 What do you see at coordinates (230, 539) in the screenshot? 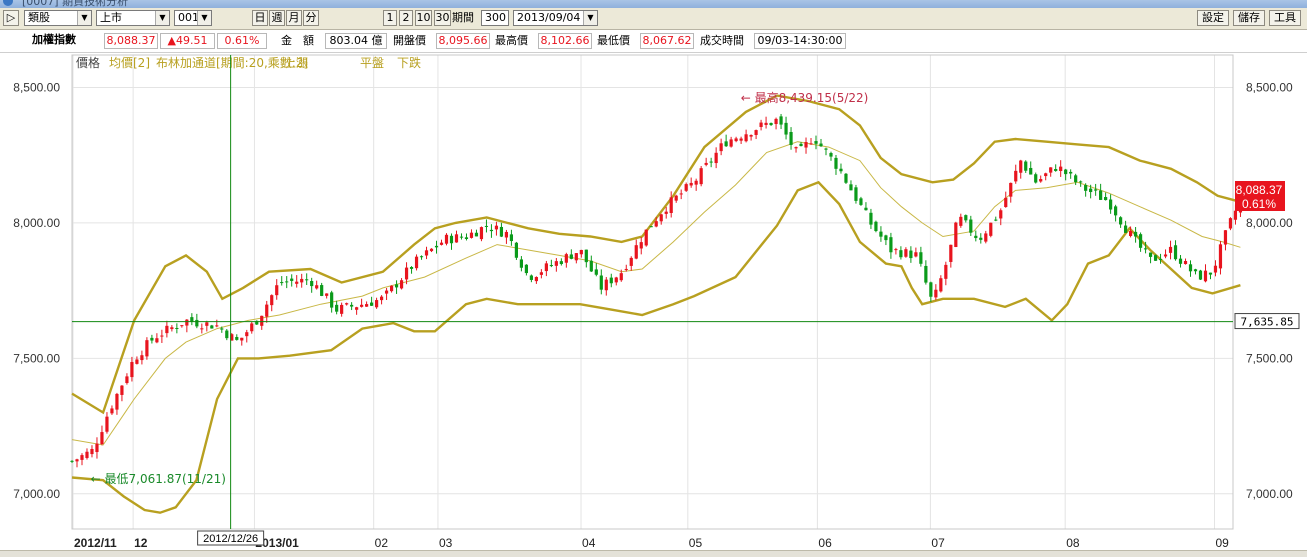
I see `crosshair-date: 2012/12/26` at bounding box center [230, 539].